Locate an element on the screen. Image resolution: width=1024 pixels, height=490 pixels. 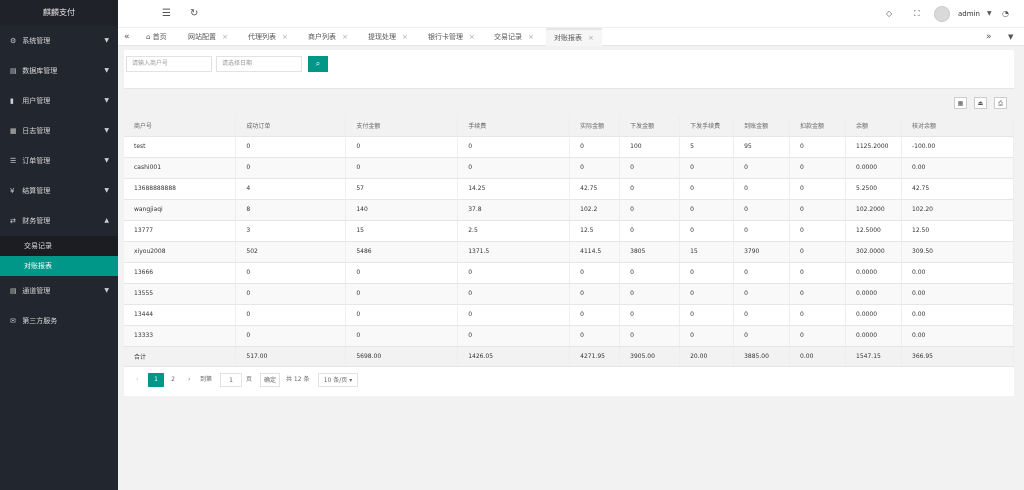
prev-page-icon: ‹ is located at coordinates (137, 380).